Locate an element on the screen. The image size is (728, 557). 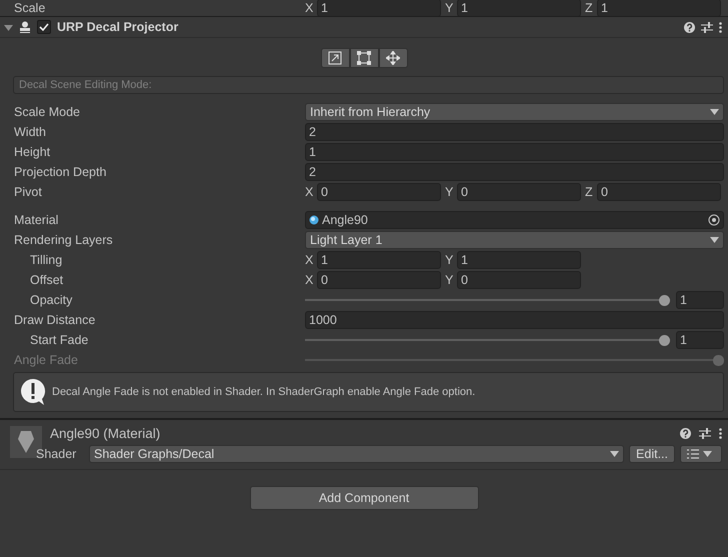
target-icon is located at coordinates (714, 220).